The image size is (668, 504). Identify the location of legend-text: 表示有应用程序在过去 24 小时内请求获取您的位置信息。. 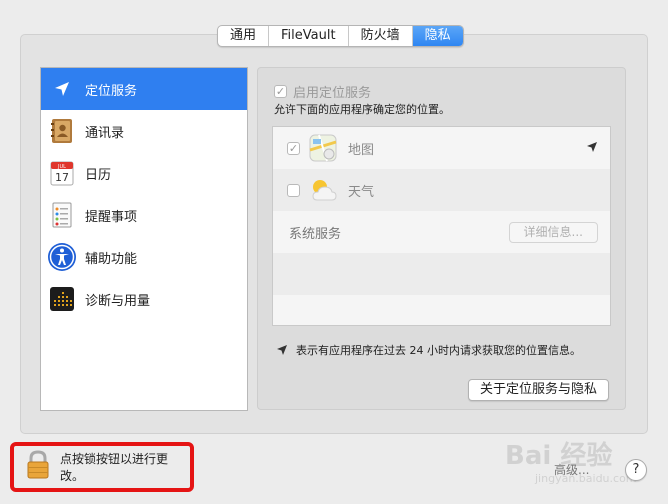
(438, 350).